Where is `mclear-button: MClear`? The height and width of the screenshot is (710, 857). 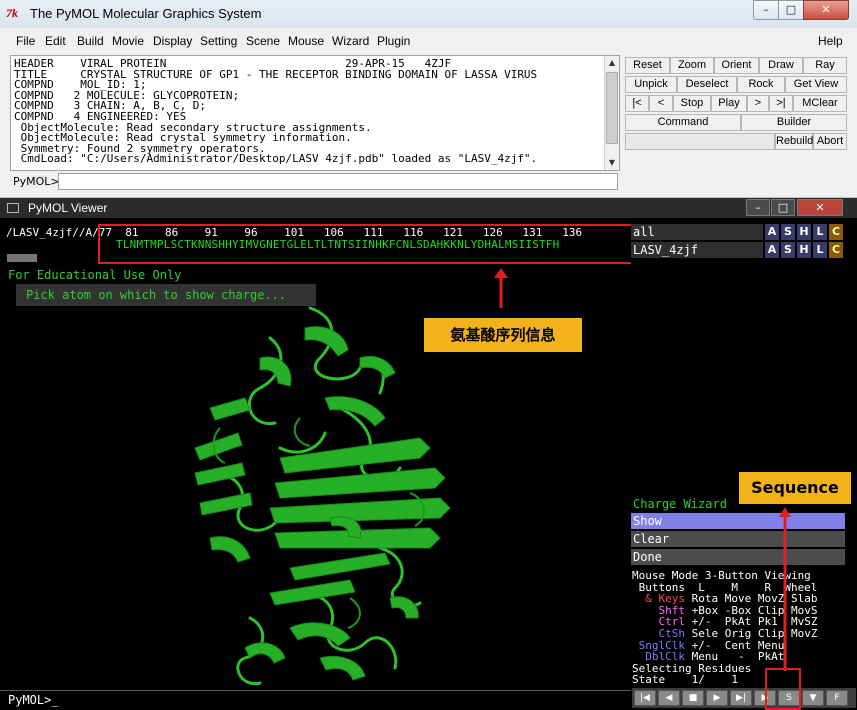
mclear-button: MClear is located at coordinates (820, 103).